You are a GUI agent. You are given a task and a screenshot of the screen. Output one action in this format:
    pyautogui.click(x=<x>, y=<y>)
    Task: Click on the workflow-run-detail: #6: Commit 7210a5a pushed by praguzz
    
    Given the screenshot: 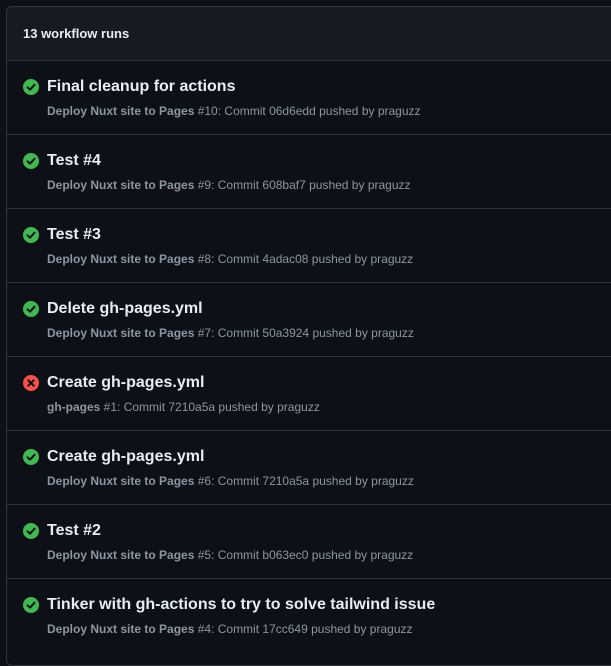 What is the action you would take?
    pyautogui.click(x=304, y=481)
    